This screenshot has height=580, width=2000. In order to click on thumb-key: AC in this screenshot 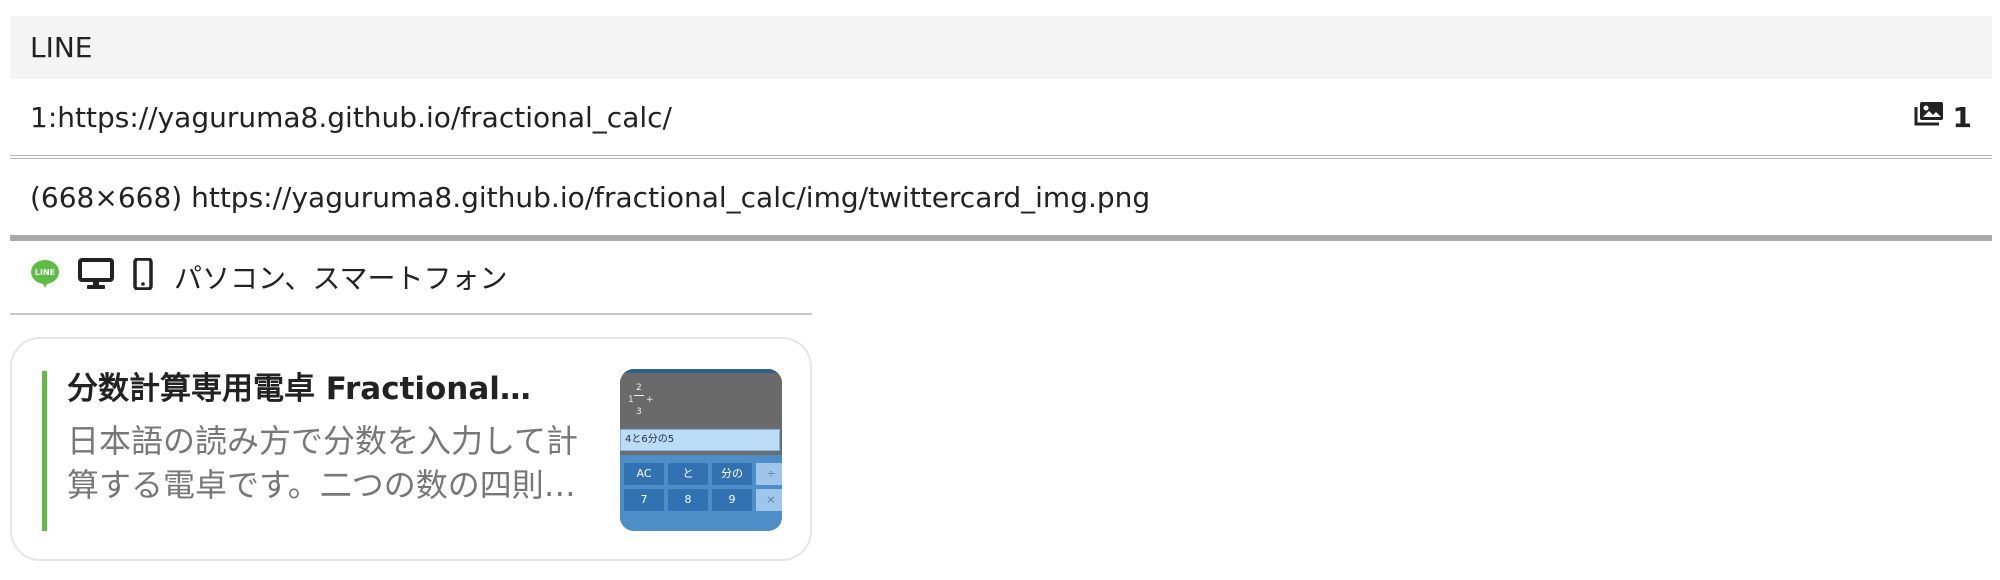, I will do `click(644, 474)`.